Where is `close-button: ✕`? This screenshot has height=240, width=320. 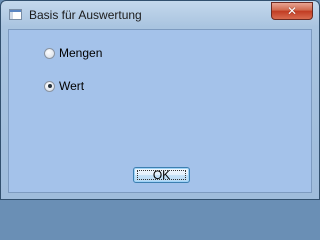 close-button: ✕ is located at coordinates (292, 11).